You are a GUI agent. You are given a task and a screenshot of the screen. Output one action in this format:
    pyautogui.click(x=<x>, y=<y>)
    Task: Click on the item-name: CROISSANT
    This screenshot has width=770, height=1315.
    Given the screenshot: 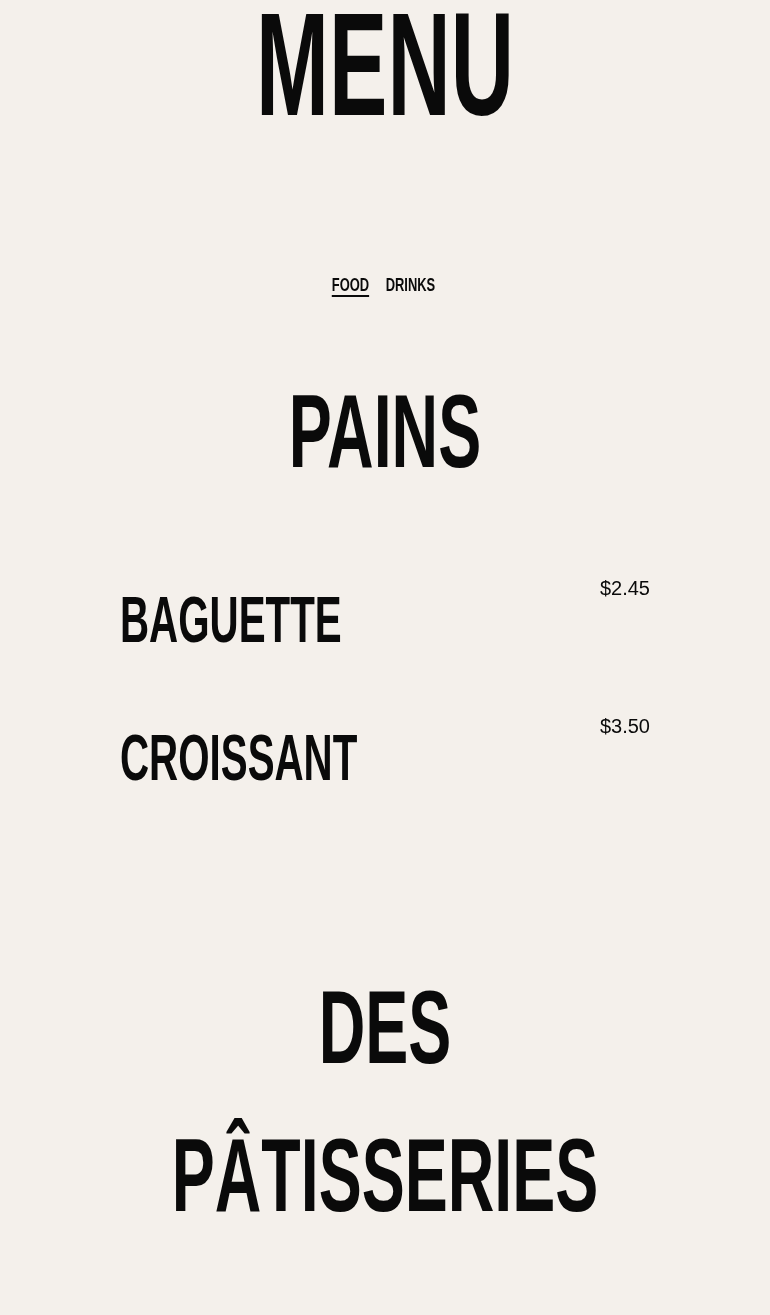 What is the action you would take?
    pyautogui.click(x=239, y=758)
    